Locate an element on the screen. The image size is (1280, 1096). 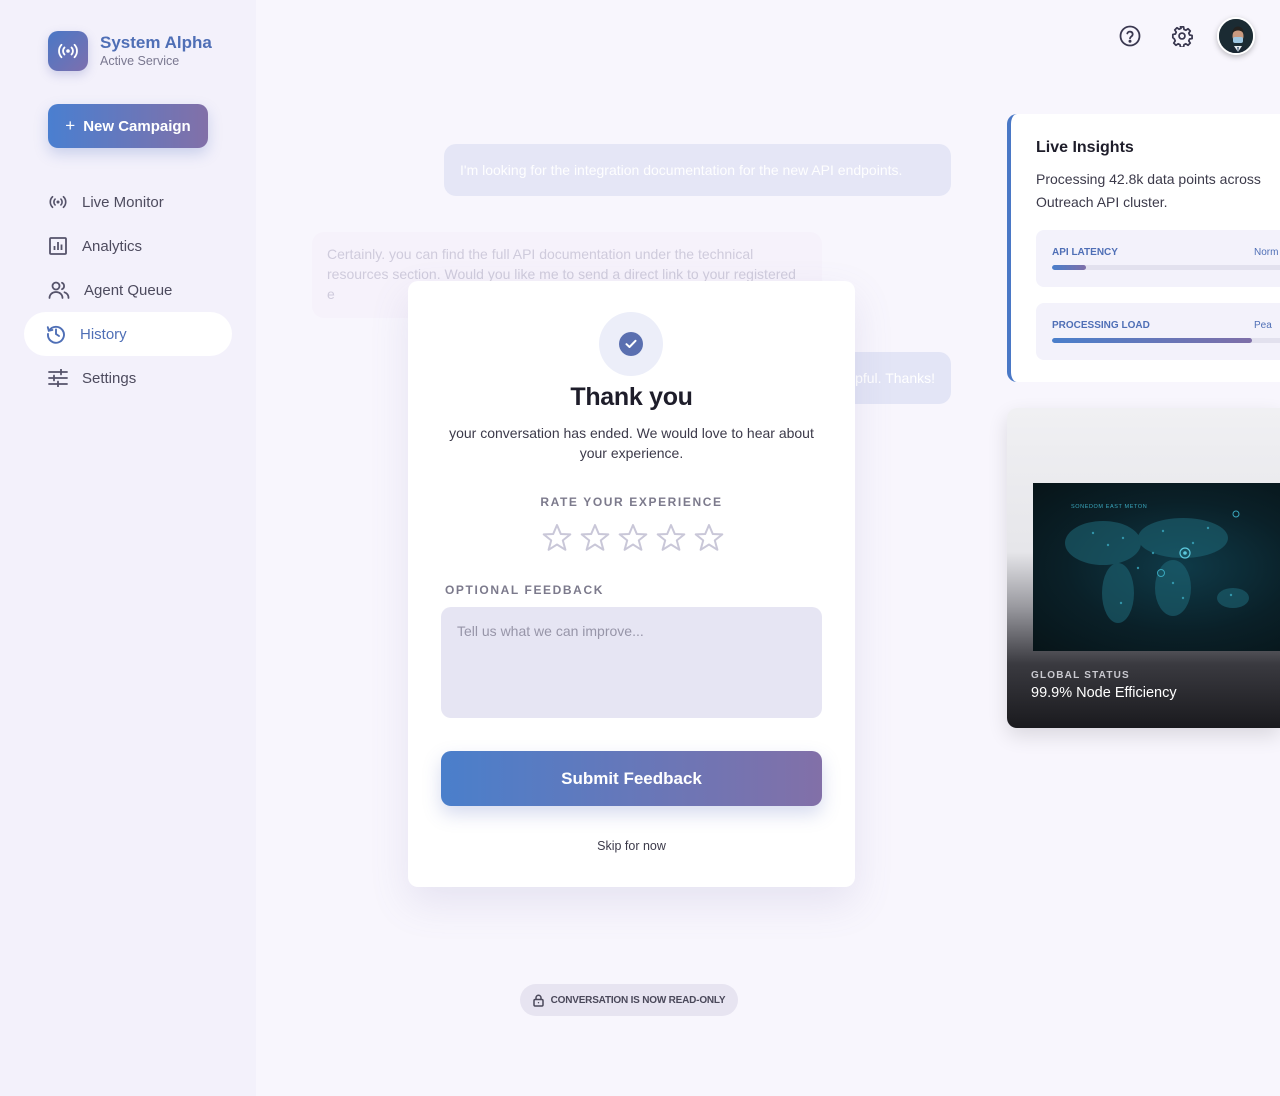
gear-icon is located at coordinates (1182, 36).